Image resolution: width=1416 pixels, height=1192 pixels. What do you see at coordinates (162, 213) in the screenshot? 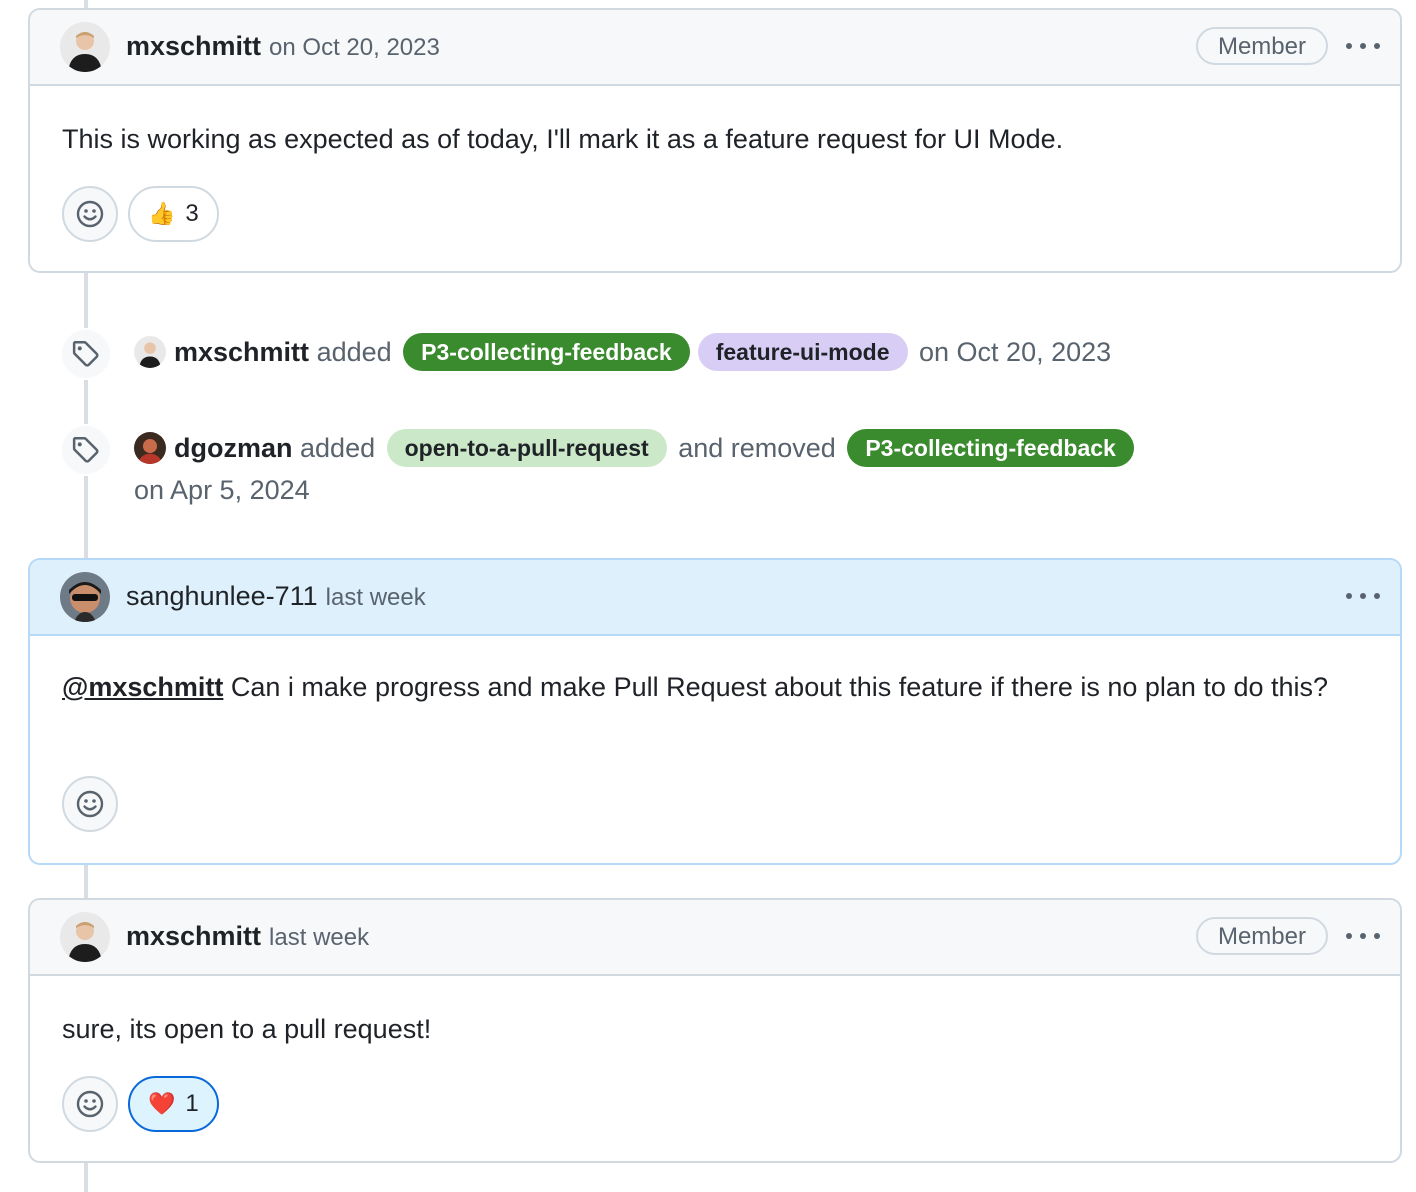
I see `thumbs-up-icon: 👍` at bounding box center [162, 213].